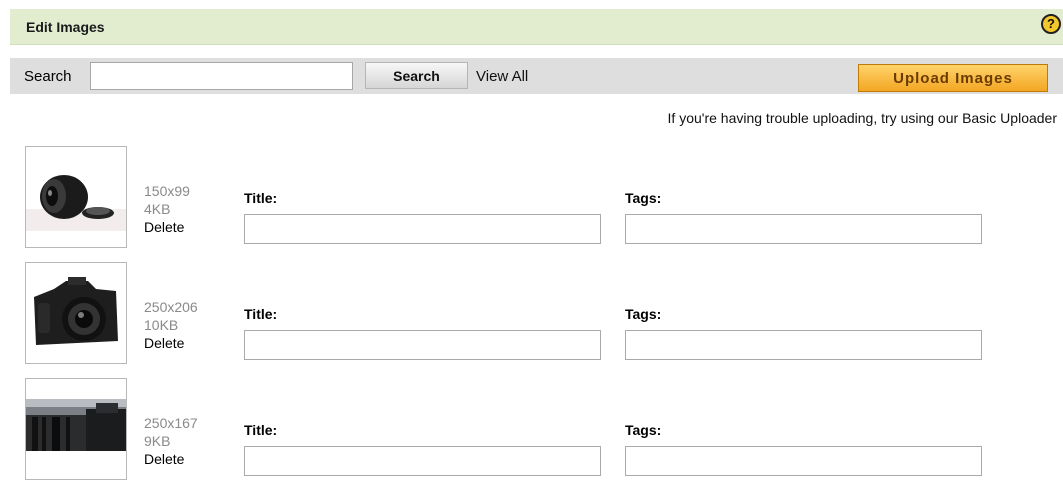 This screenshot has width=1063, height=494. Describe the element at coordinates (502, 76) in the screenshot. I see `view-all-link: View All` at that location.